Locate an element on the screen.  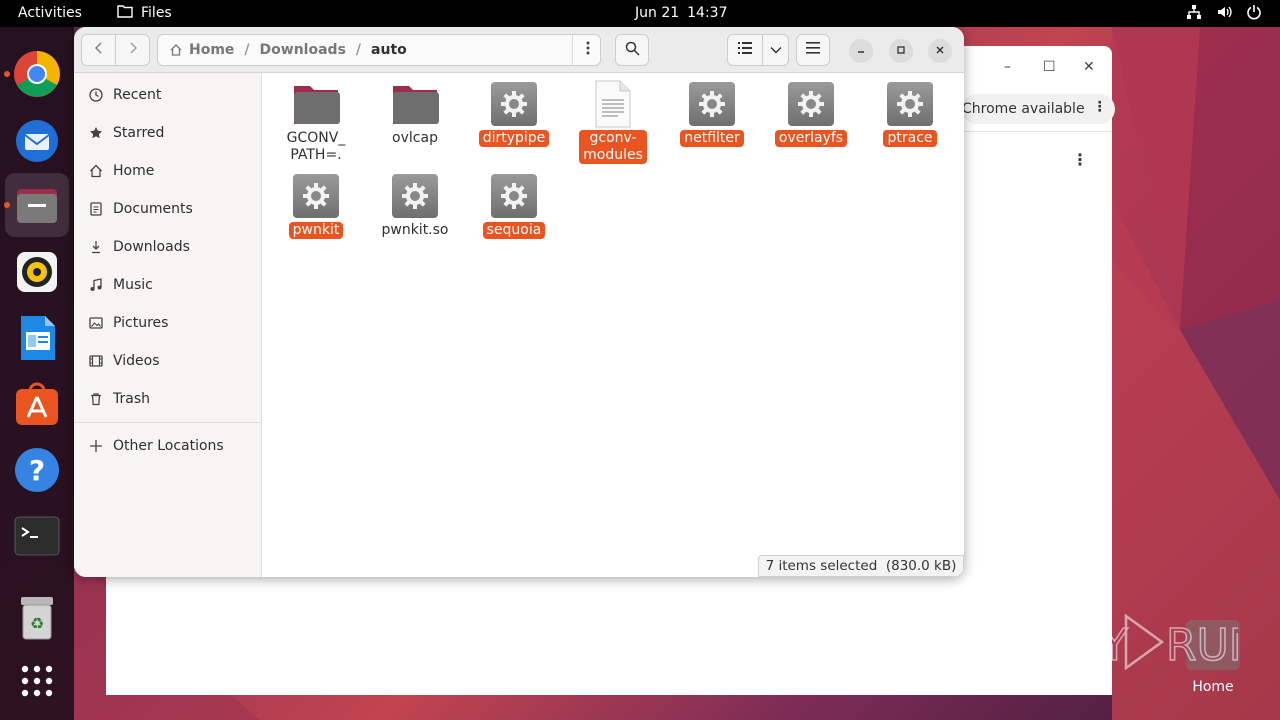
power-icon is located at coordinates (1254, 12).